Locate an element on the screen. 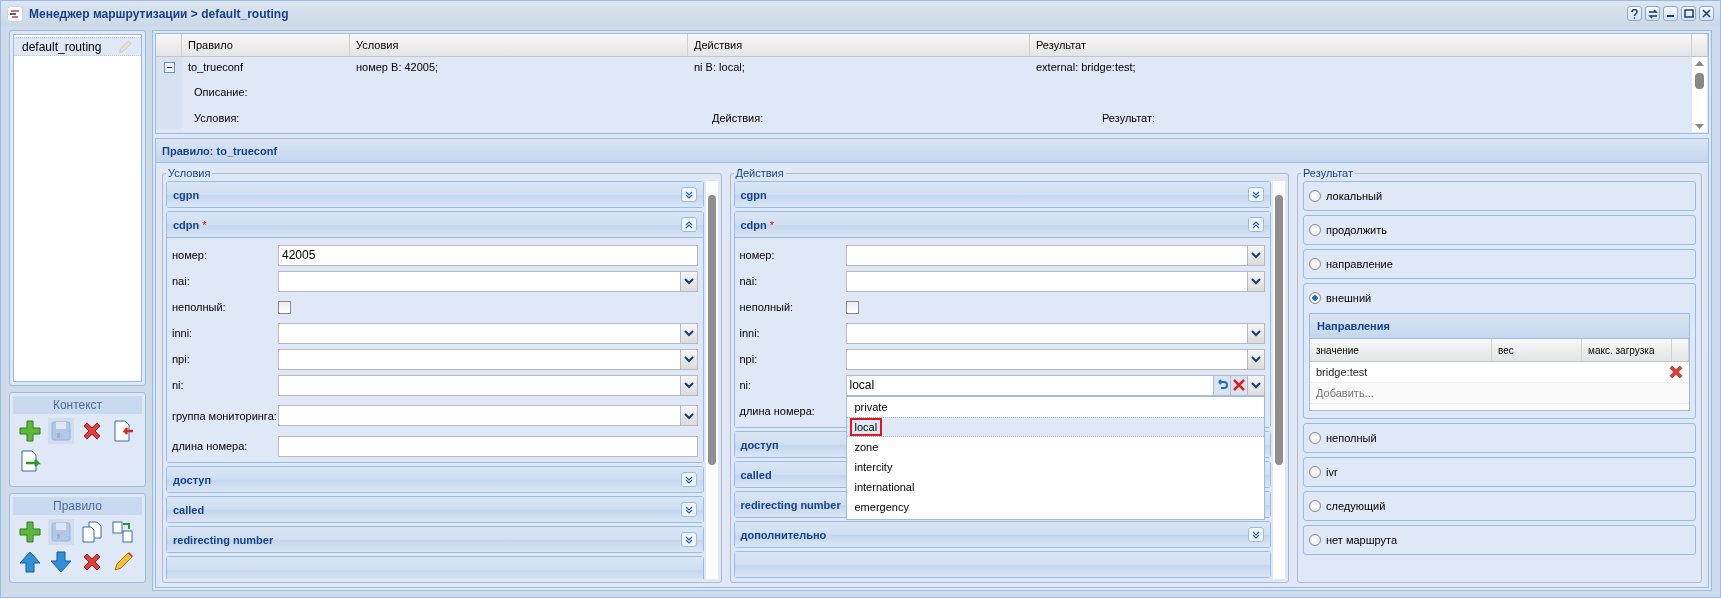 The image size is (1721, 598). column-header: макс. загрузка is located at coordinates (1627, 350).